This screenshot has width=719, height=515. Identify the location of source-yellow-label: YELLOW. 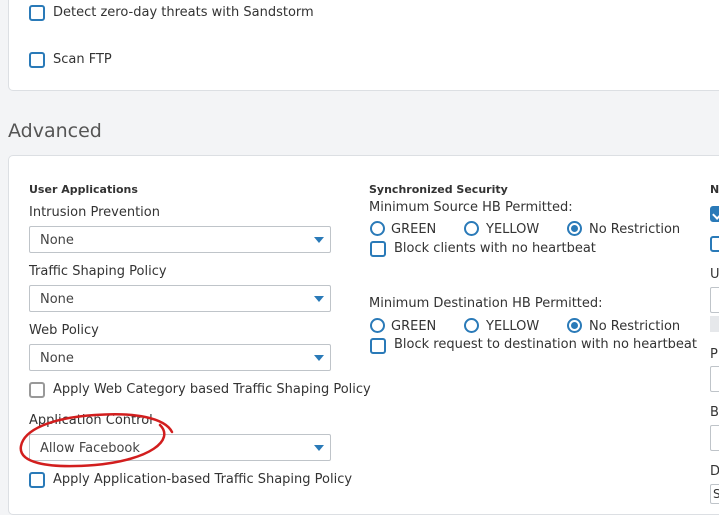
(513, 229).